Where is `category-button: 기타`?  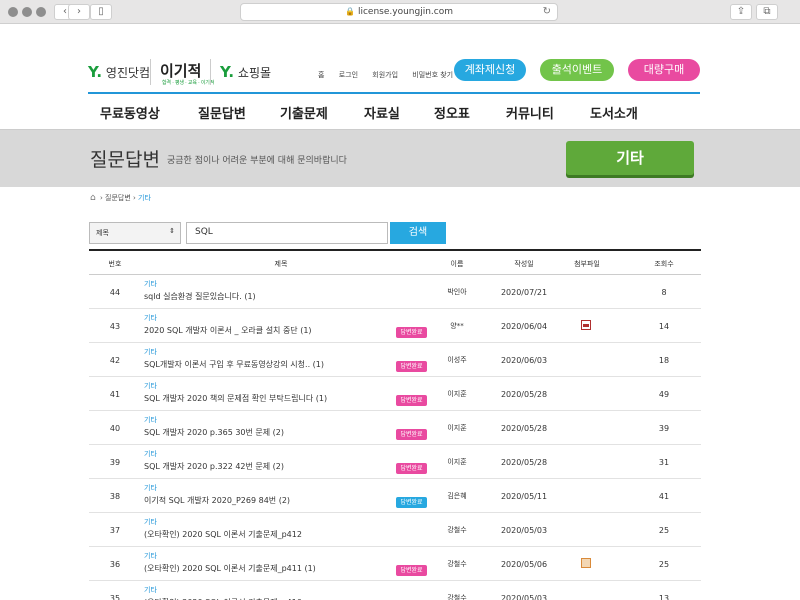 category-button: 기타 is located at coordinates (630, 158).